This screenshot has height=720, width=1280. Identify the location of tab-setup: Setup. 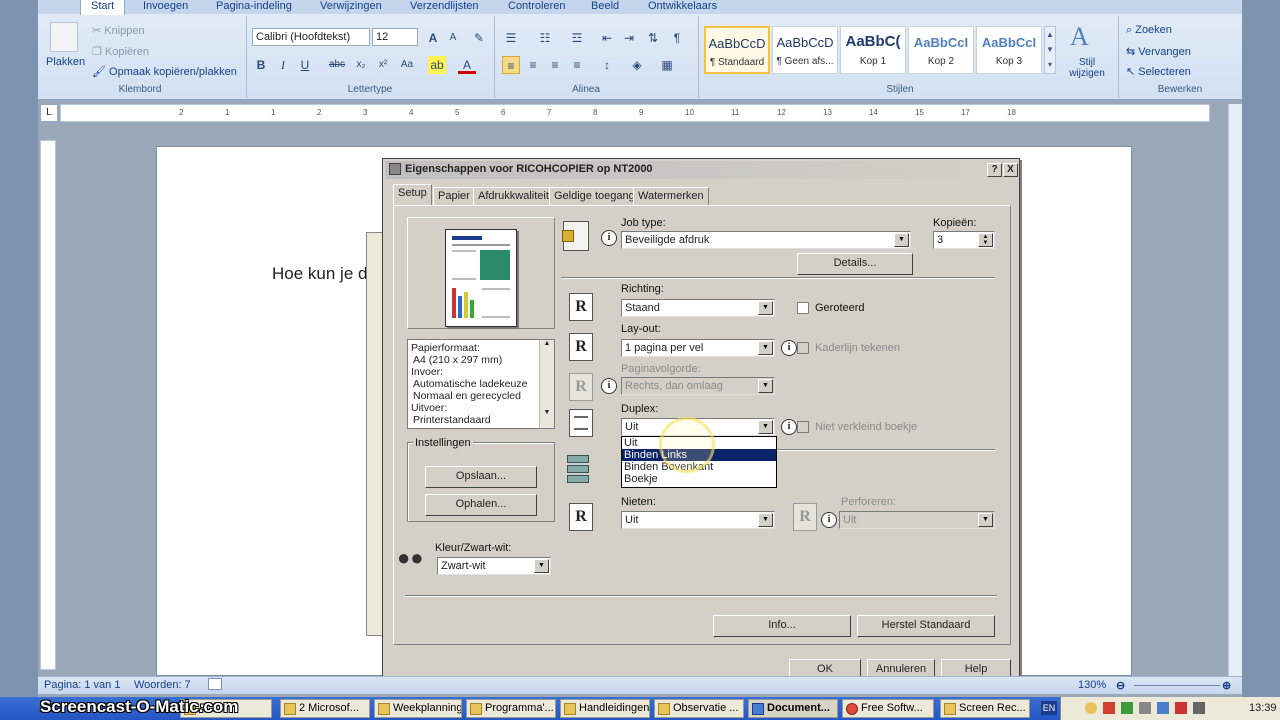
(412, 195).